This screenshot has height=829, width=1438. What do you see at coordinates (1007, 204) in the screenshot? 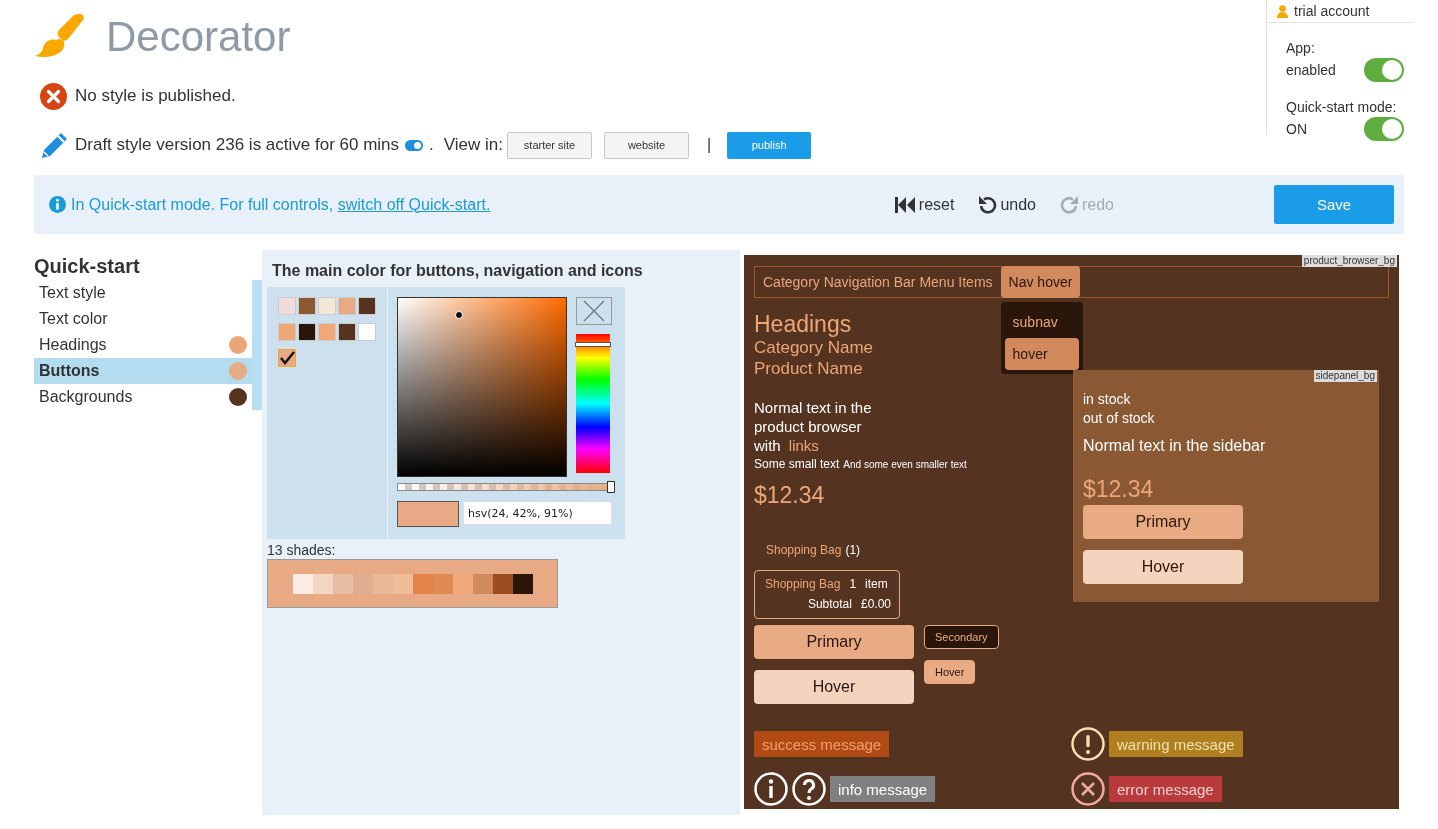
I see `undo-button: undo` at bounding box center [1007, 204].